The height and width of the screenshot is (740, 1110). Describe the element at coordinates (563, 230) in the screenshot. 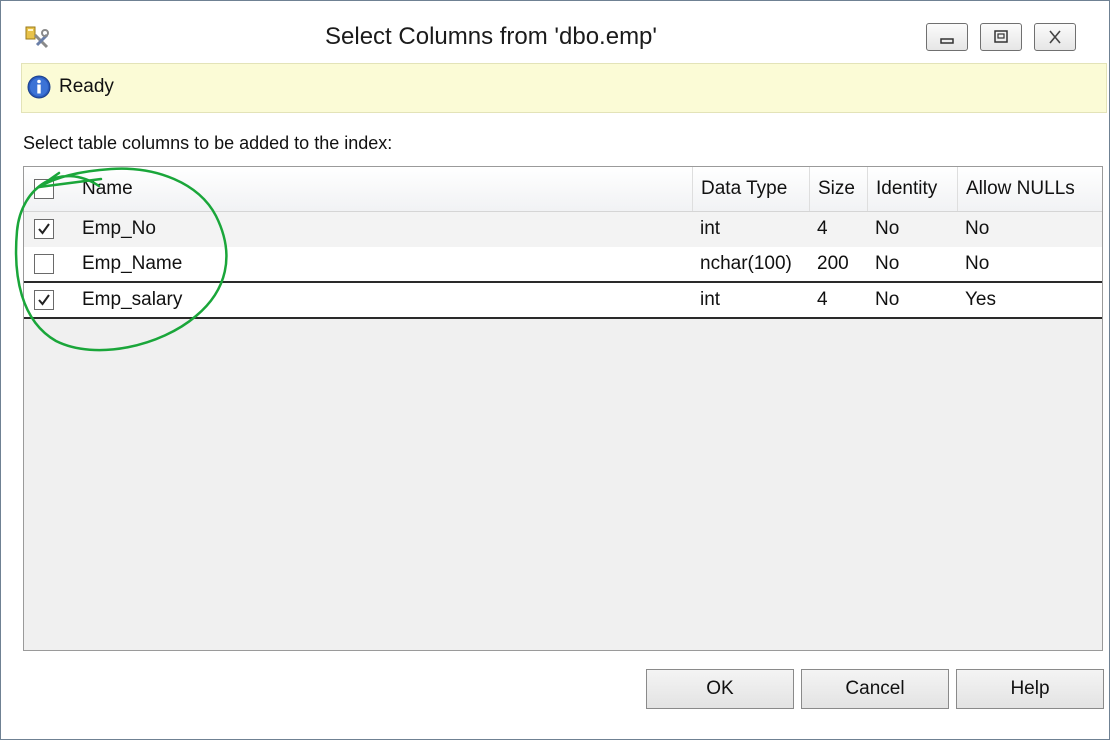

I see `table-row: Emp_No int 4 No No` at that location.